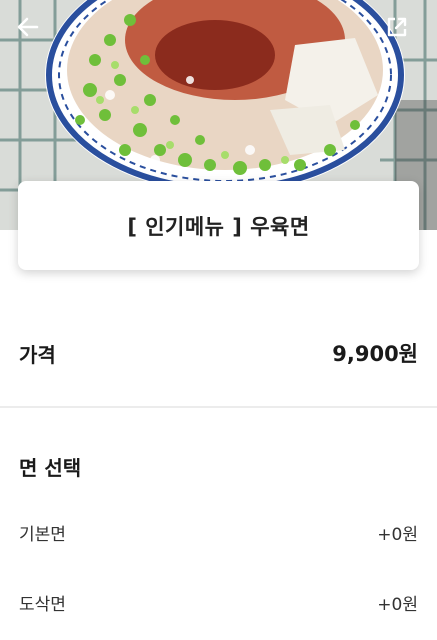  Describe the element at coordinates (375, 354) in the screenshot. I see `price-value: 9,900원` at that location.